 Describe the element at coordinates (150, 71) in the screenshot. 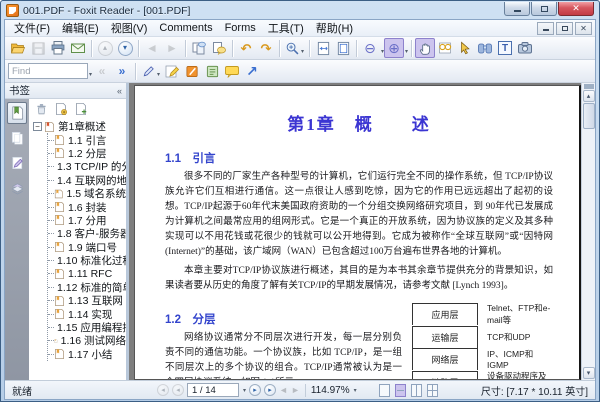

I see `pencil-tool-button: ▾` at that location.